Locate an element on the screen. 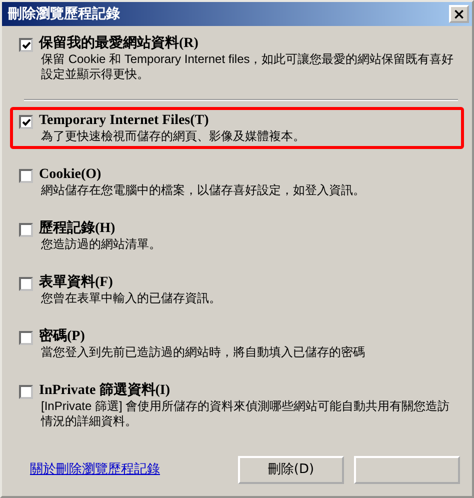 The height and width of the screenshot is (498, 474). window-title: 刪除瀏覽歷程記錄 is located at coordinates (64, 14).